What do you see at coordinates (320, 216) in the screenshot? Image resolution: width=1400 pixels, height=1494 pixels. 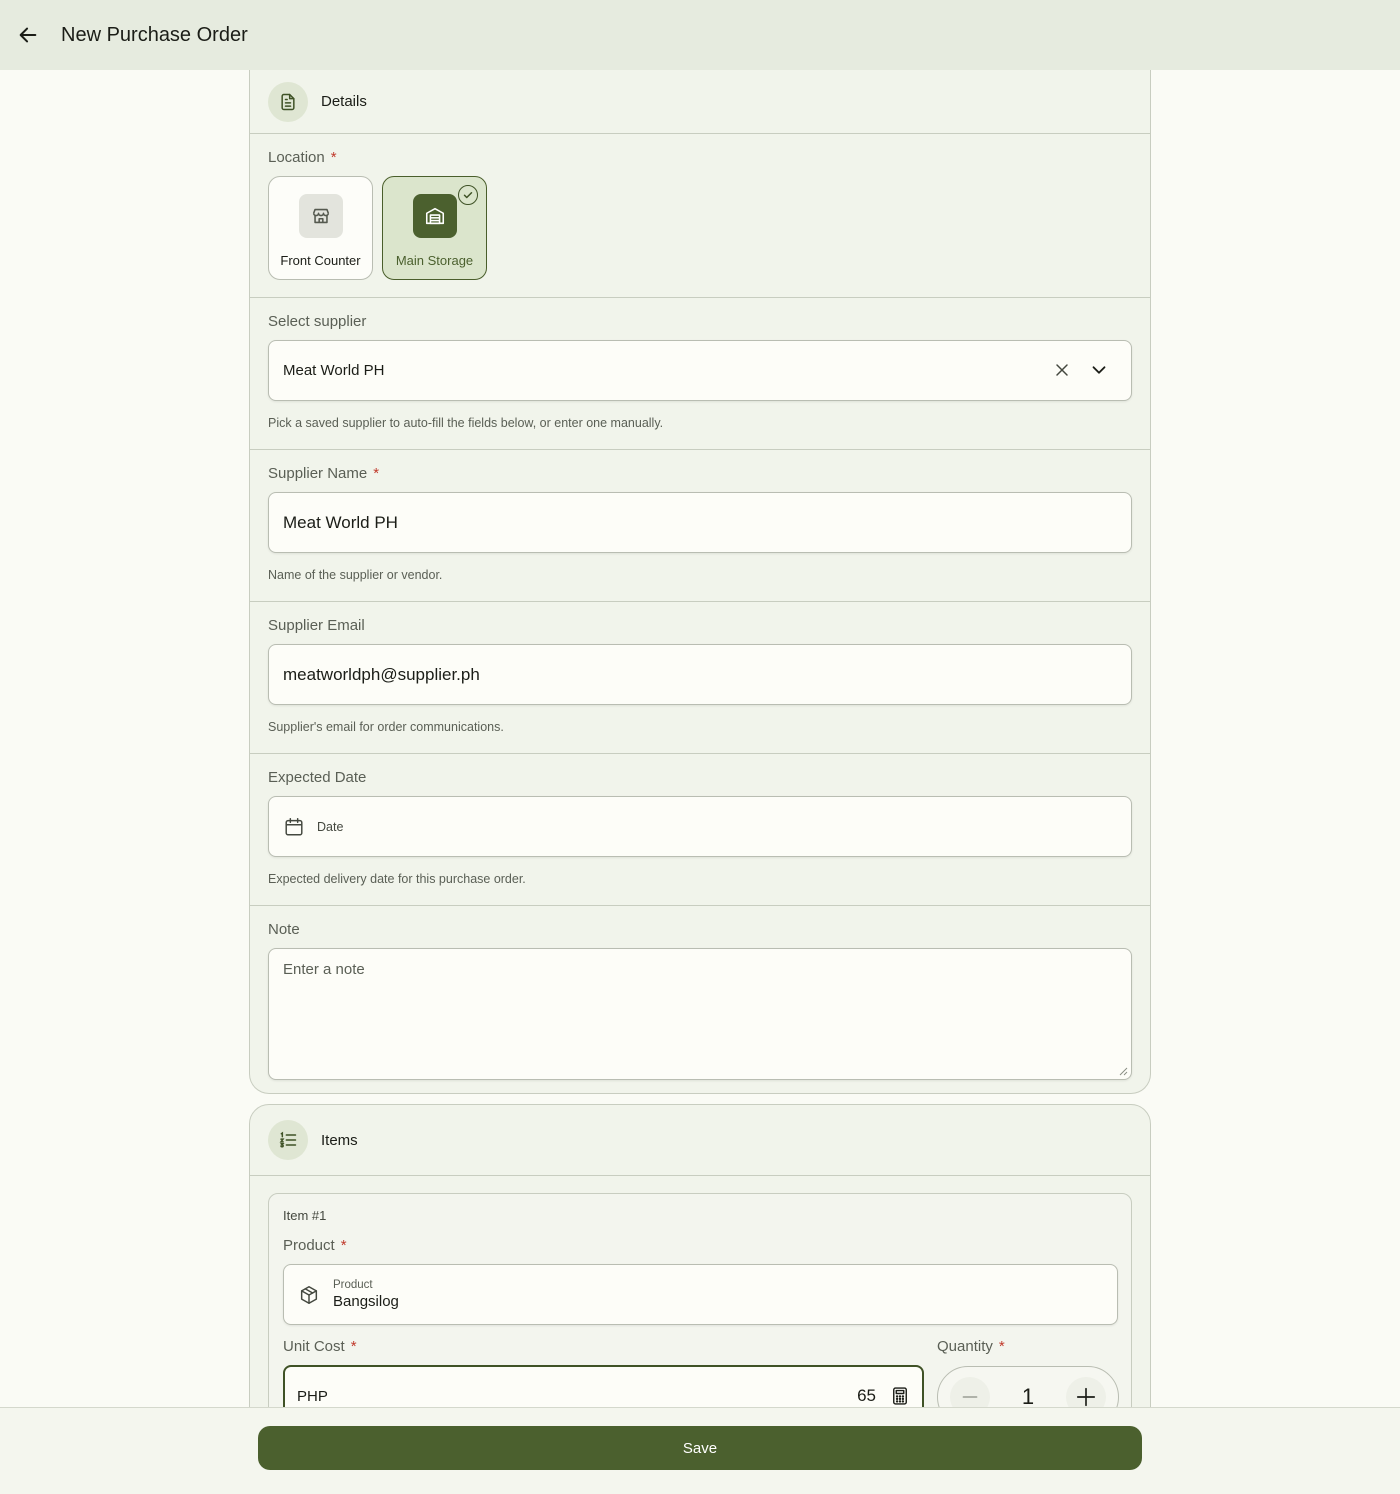 I see `store-icon` at bounding box center [320, 216].